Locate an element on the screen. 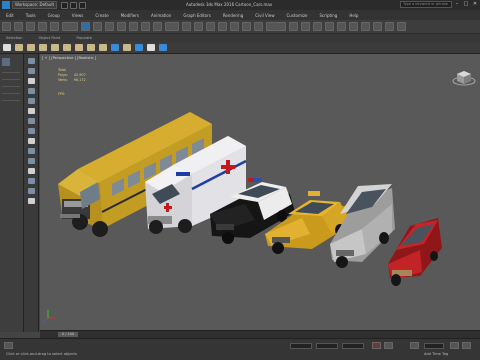  graphite-toggle-icon is located at coordinates (329, 26).